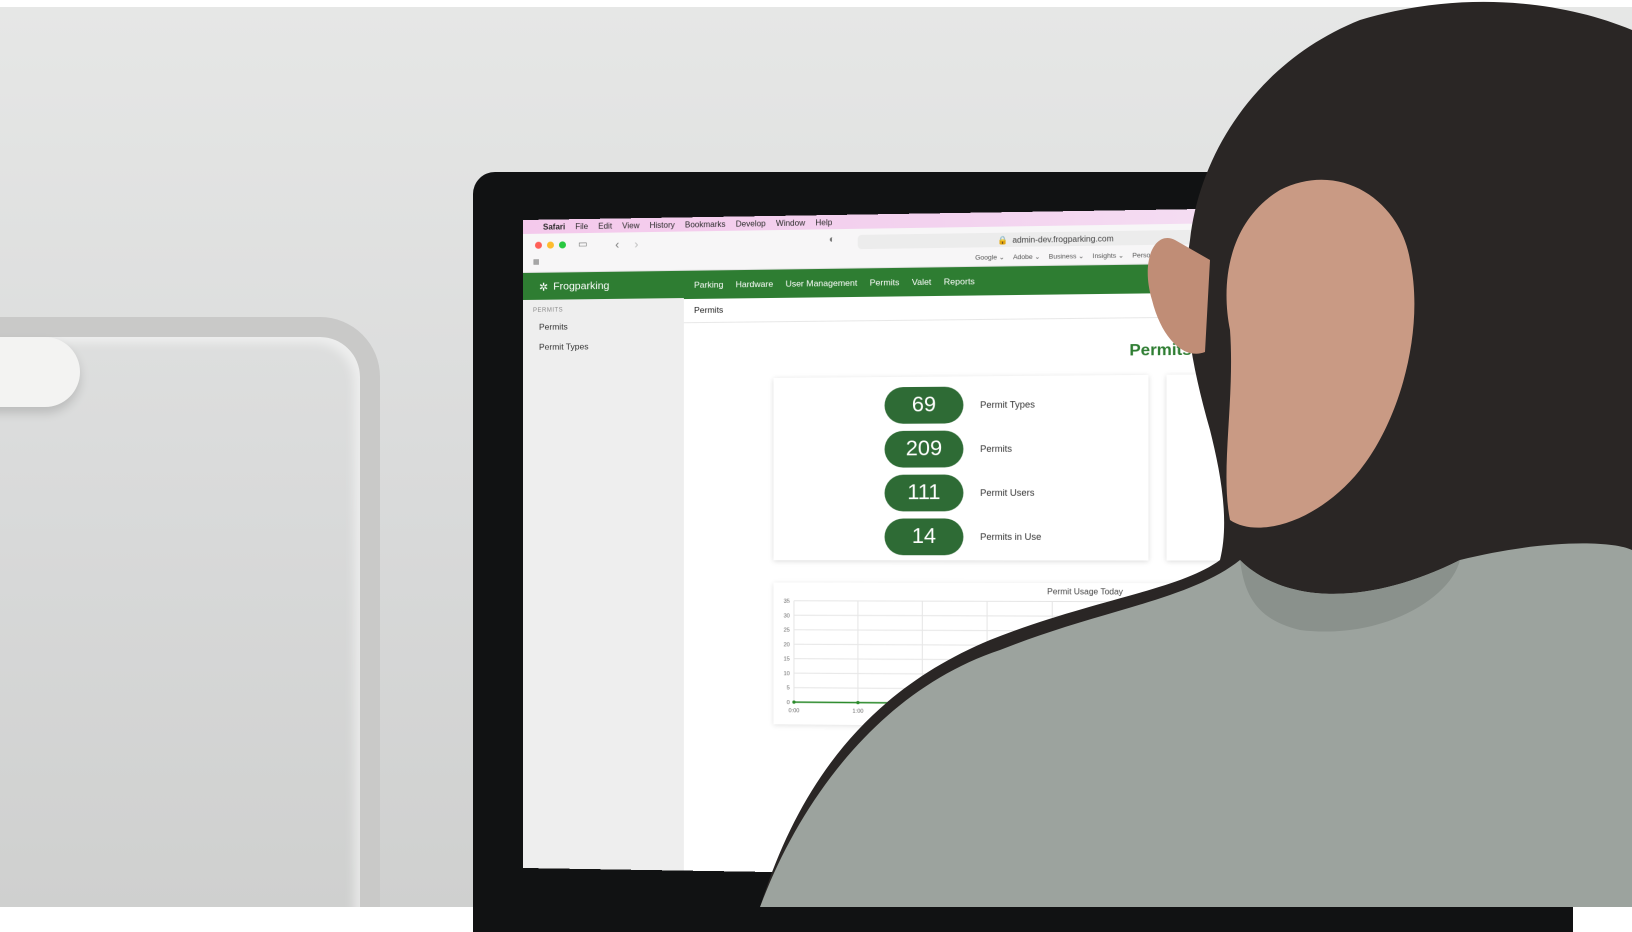  Describe the element at coordinates (922, 712) in the screenshot. I see `x-tick-label: 2:00` at that location.